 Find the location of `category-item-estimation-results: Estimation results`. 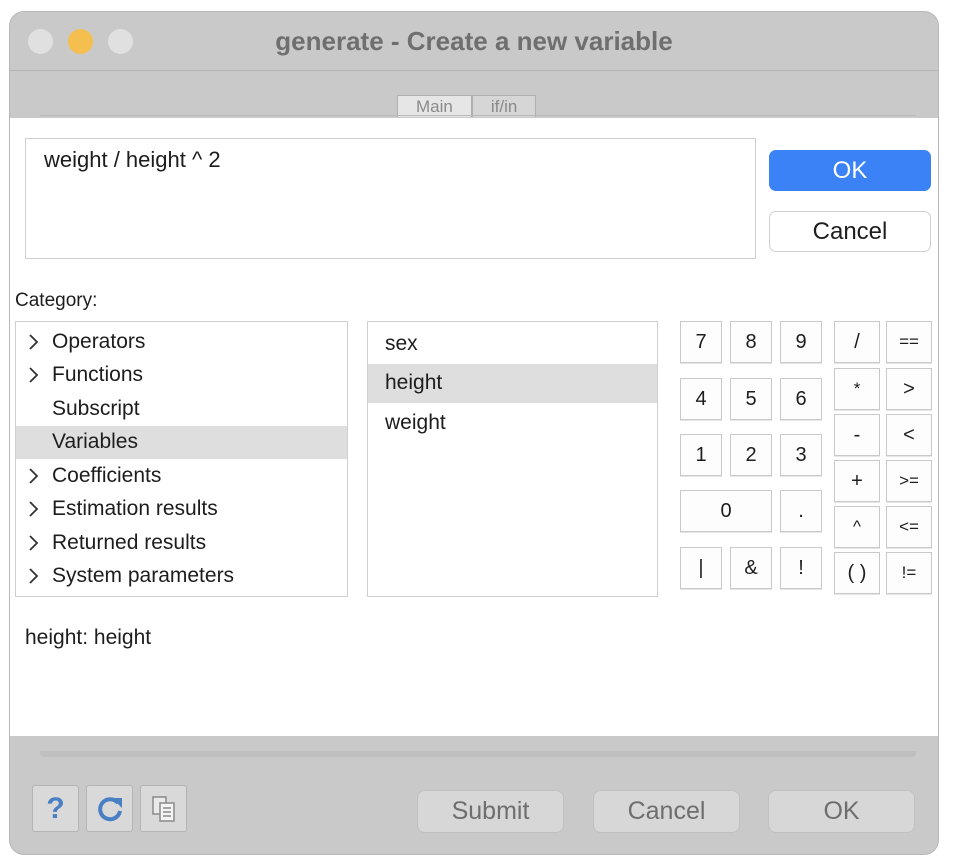

category-item-estimation-results: Estimation results is located at coordinates (181, 510).